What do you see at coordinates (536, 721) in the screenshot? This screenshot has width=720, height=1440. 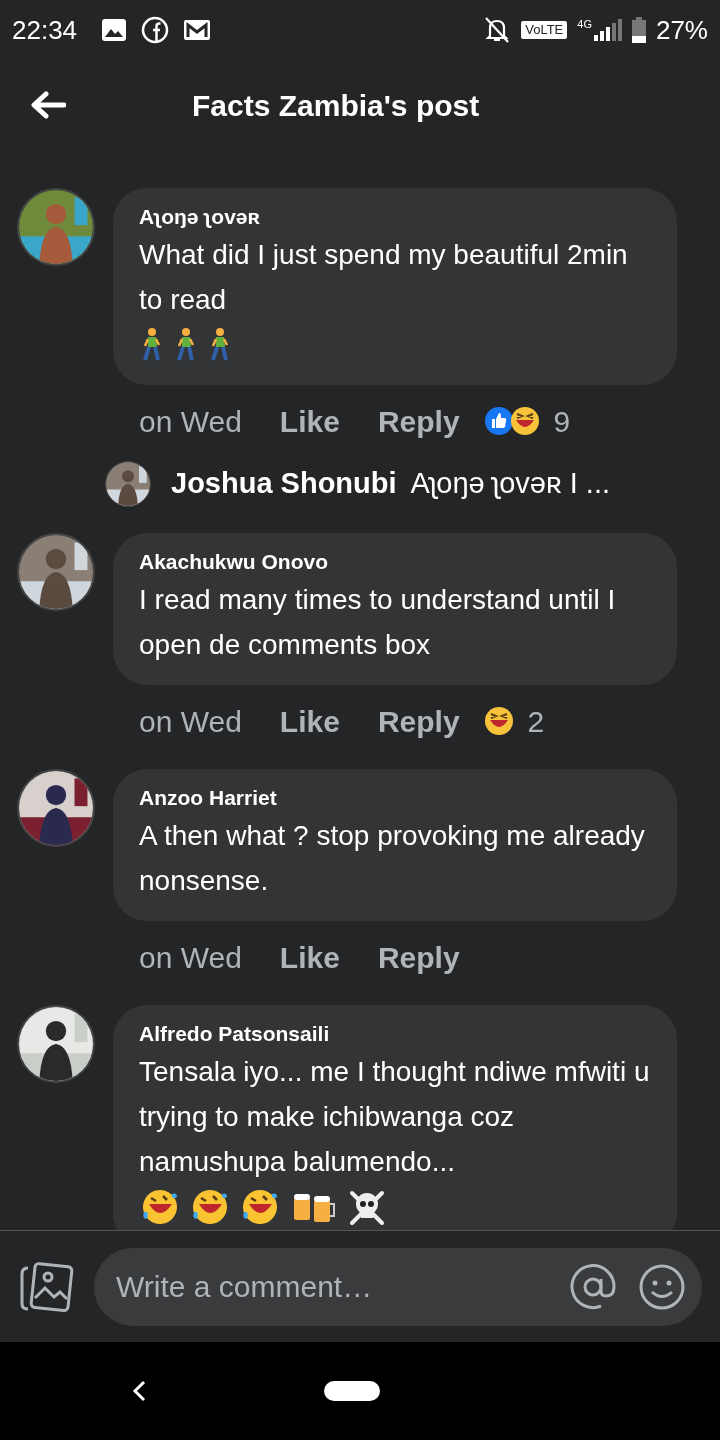 I see `reaction-count: 2` at bounding box center [536, 721].